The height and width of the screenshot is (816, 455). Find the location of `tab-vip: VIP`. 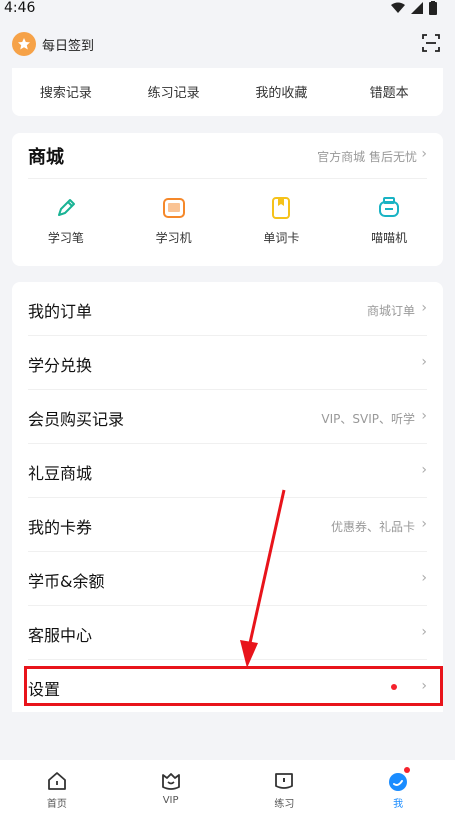

tab-vip: VIP is located at coordinates (171, 788).